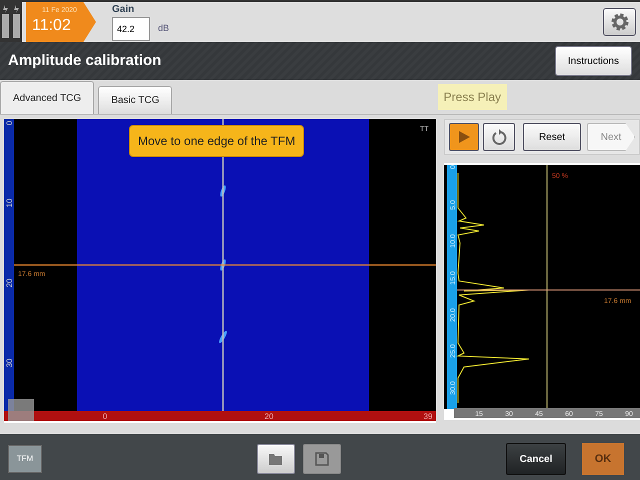  What do you see at coordinates (9, 363) in the screenshot?
I see `axis-tick-label: 30` at bounding box center [9, 363].